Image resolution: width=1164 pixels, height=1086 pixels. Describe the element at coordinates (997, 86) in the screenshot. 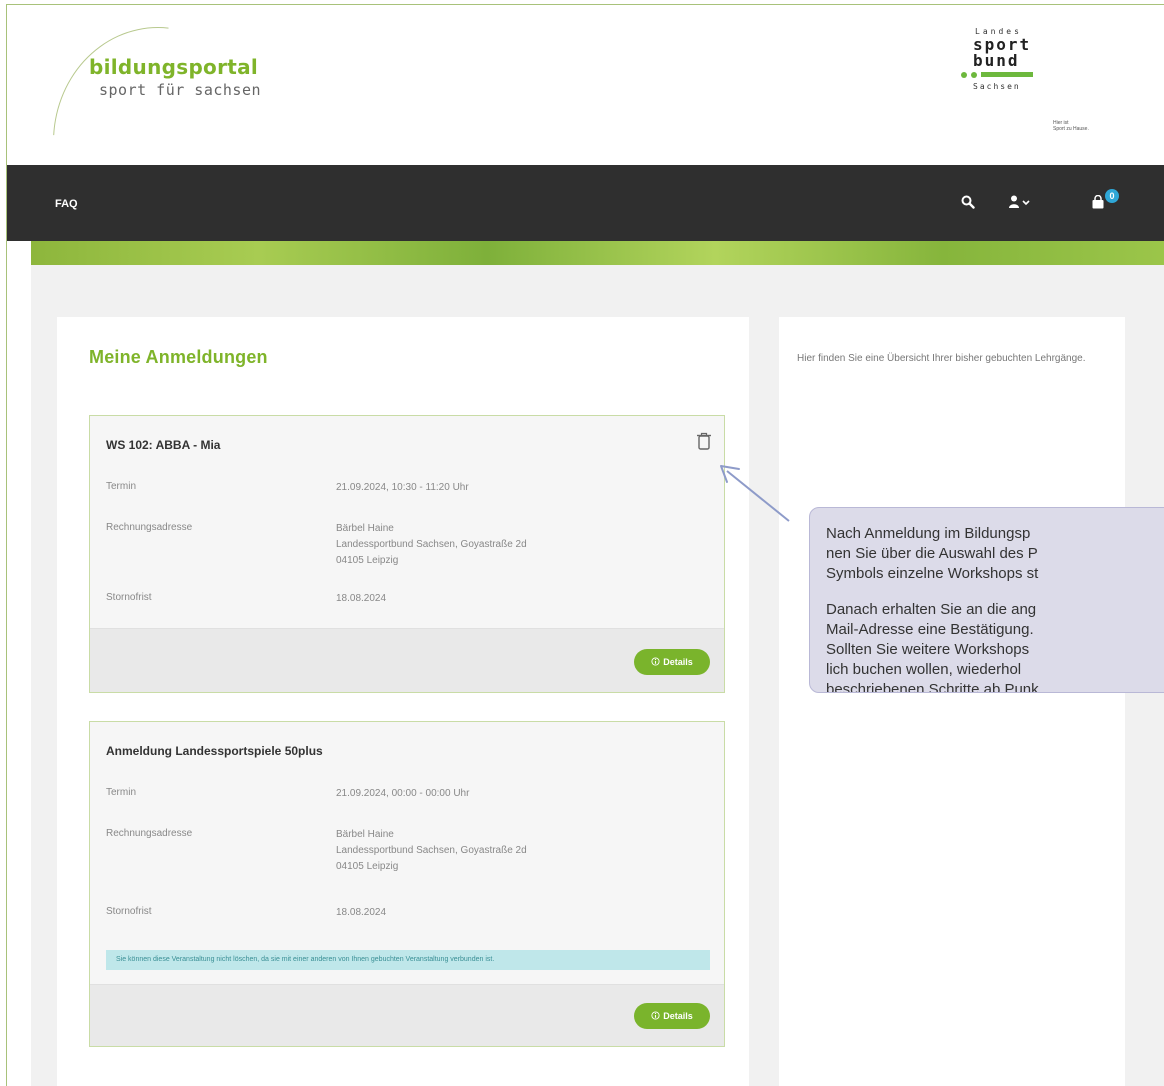

I see `partner-logo-line4: Sachsen` at that location.